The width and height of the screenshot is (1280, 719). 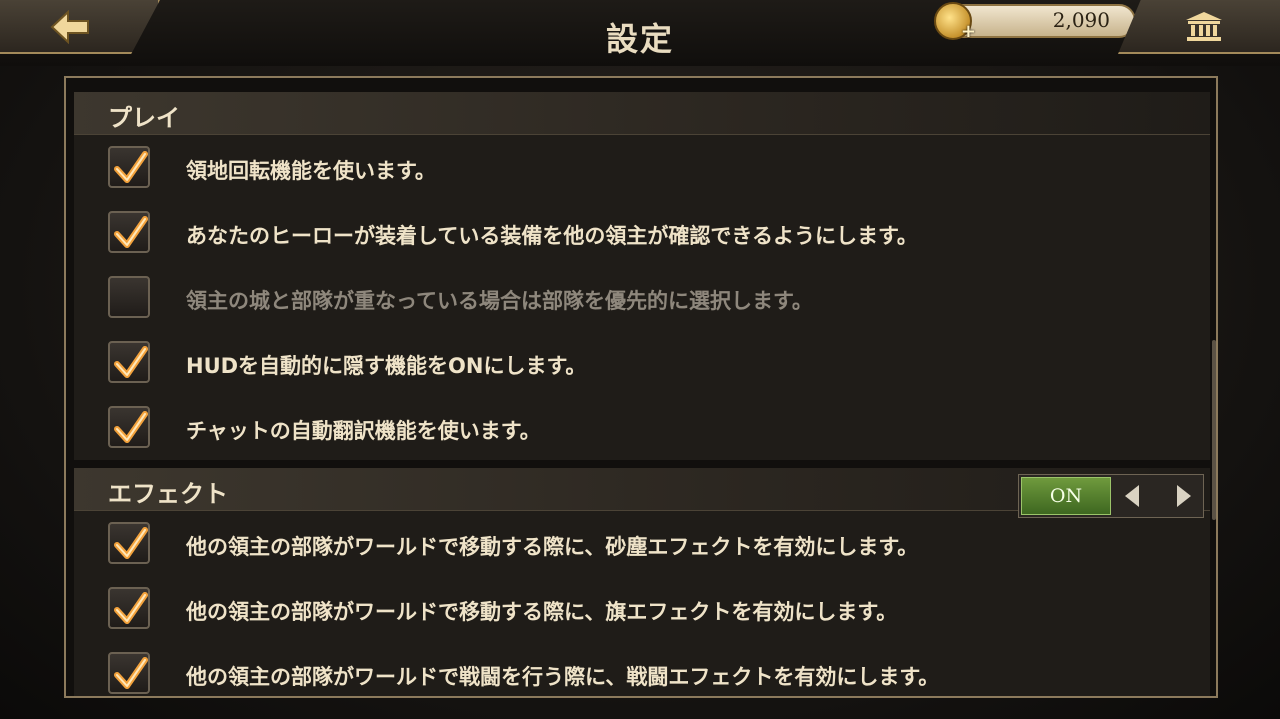 What do you see at coordinates (1204, 26) in the screenshot?
I see `bank-icon` at bounding box center [1204, 26].